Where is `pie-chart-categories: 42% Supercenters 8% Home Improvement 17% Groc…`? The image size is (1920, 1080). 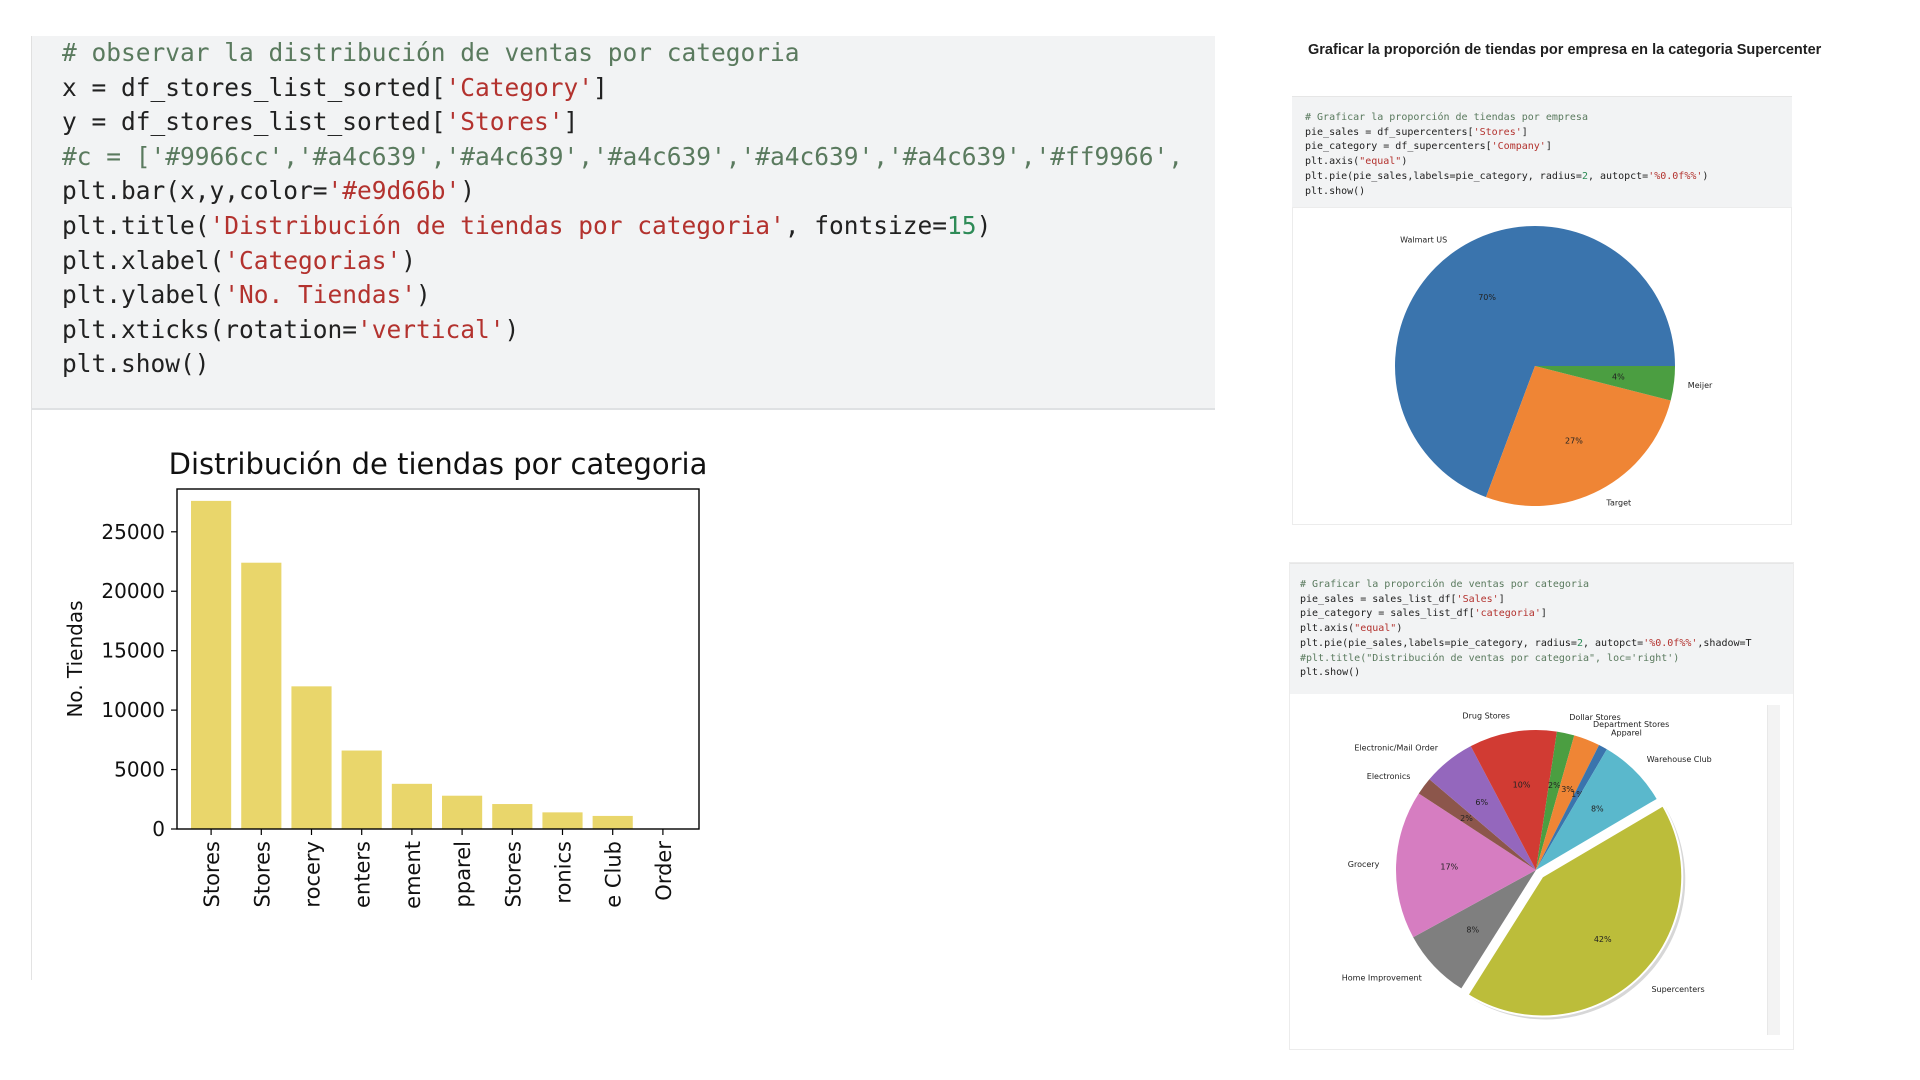
pie-chart-categories: 42% Supercenters 8% Home Improvement 17% Groc… is located at coordinates (1527, 865).